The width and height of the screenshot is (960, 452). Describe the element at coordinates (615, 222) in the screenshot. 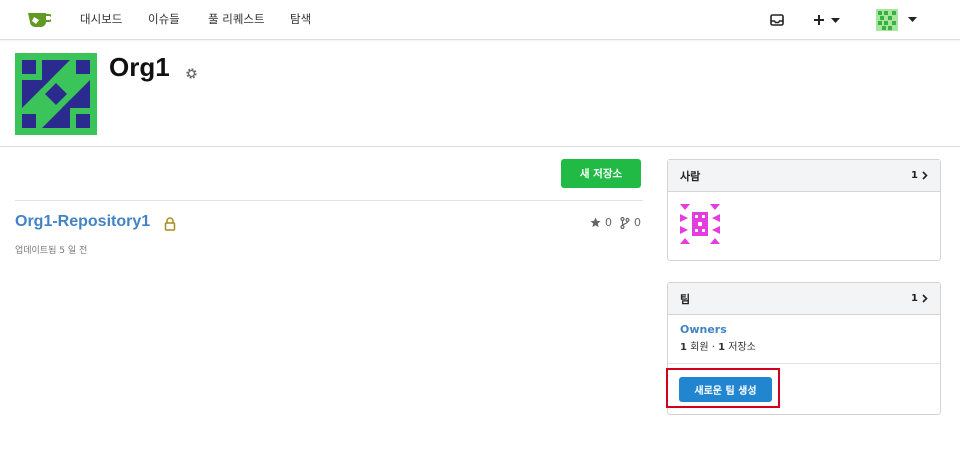

I see `repository-stats: 0 0` at that location.